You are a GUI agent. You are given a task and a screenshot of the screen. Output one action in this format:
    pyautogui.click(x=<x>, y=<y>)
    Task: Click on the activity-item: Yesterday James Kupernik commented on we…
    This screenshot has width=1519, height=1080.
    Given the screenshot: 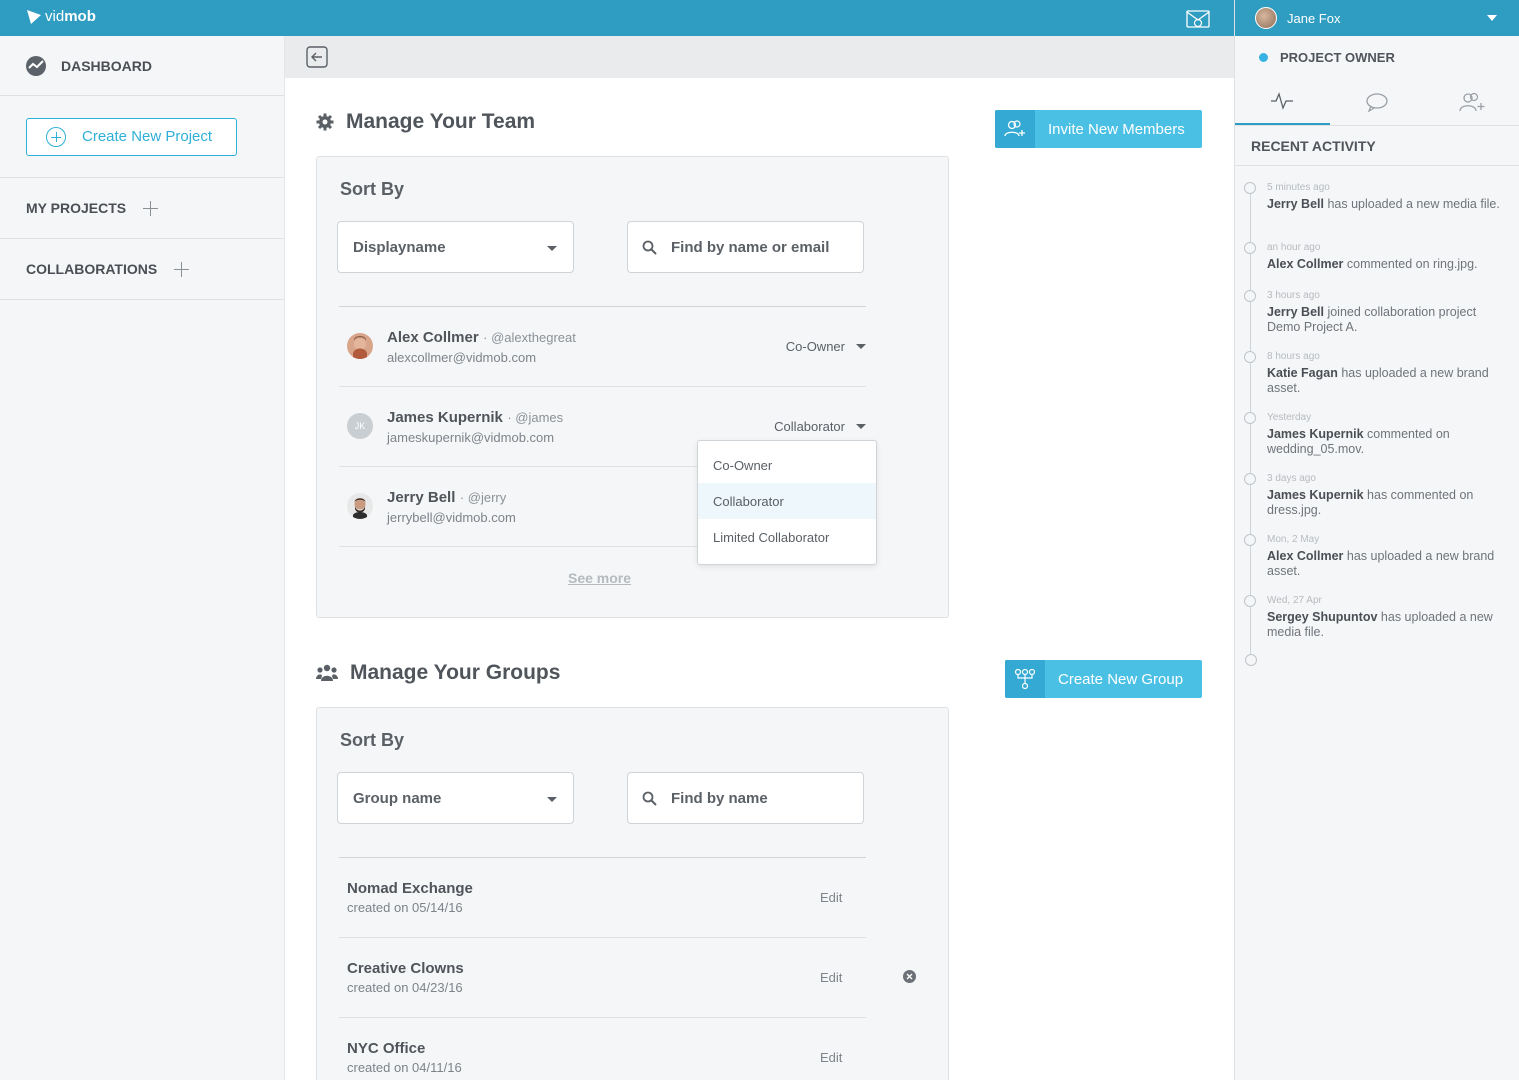 What is the action you would take?
    pyautogui.click(x=1373, y=433)
    